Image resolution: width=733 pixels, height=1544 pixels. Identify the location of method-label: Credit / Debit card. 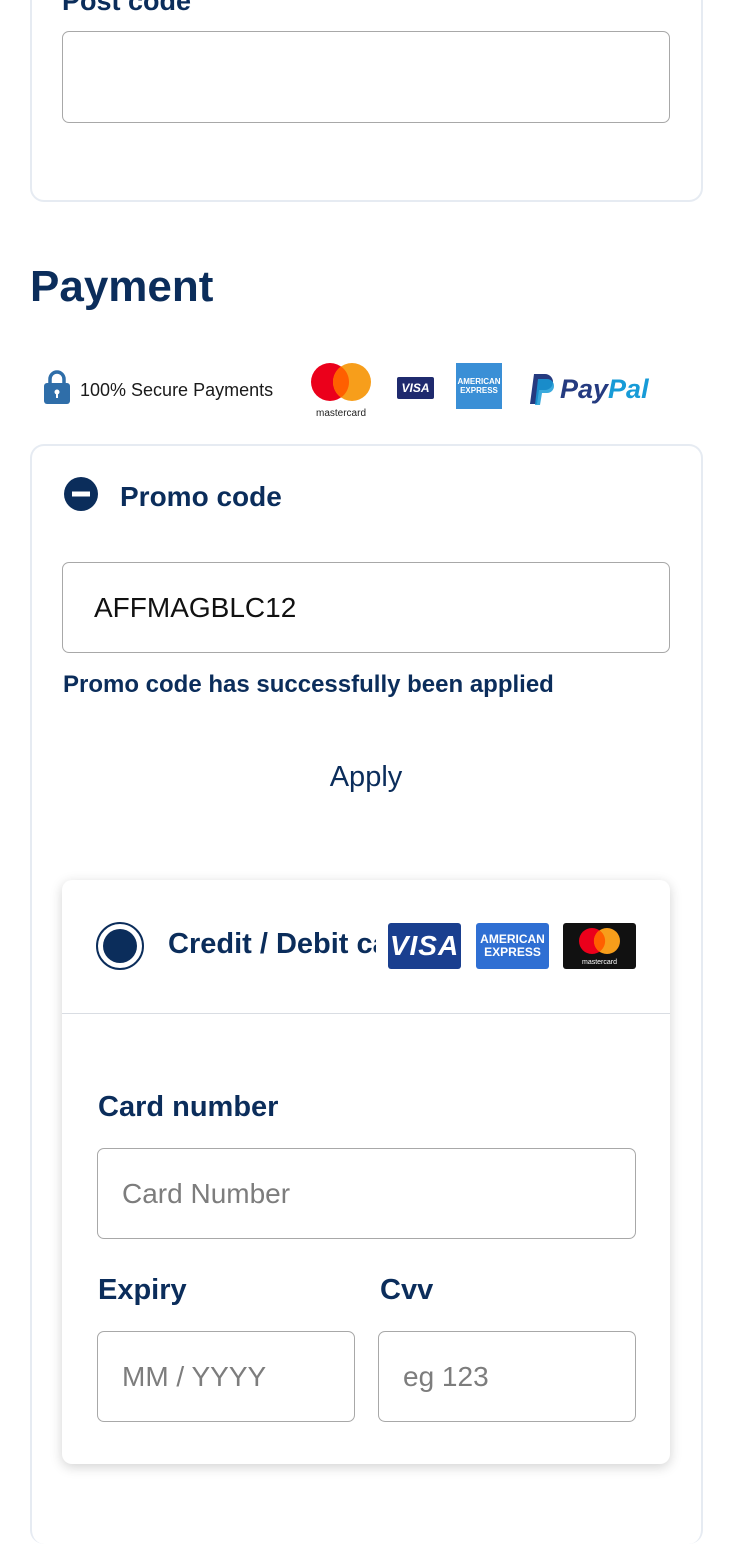
(272, 944).